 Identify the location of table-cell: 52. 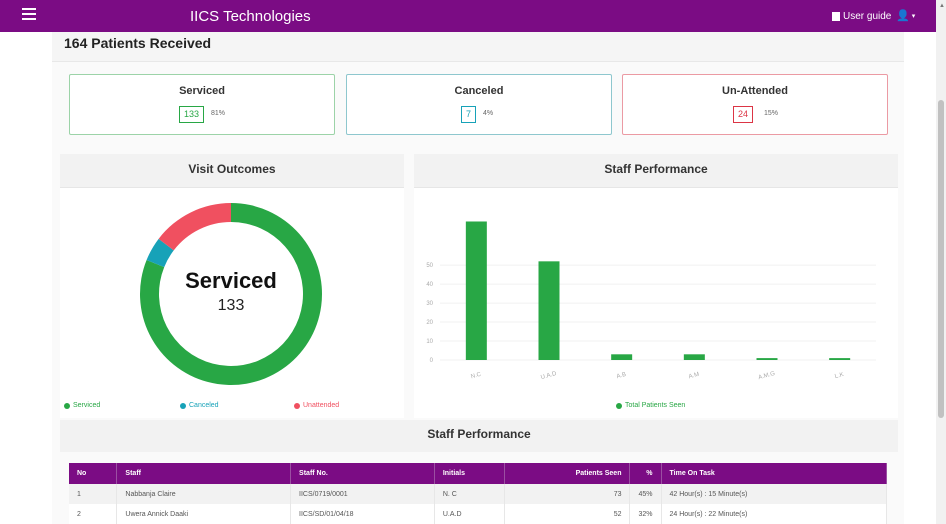
(567, 514).